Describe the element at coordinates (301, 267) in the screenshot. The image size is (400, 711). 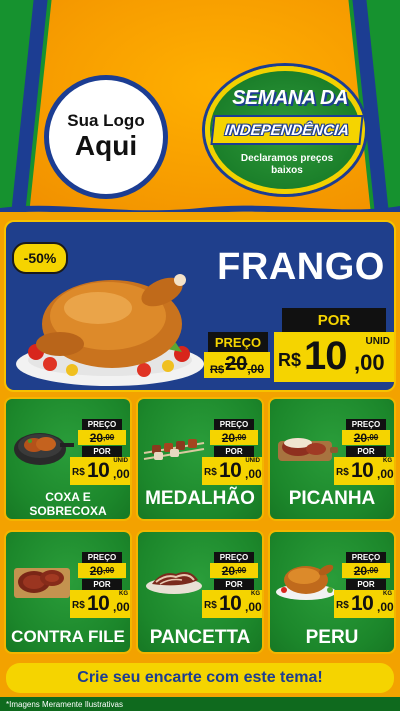
I see `hero-product-title: FRANGO` at that location.